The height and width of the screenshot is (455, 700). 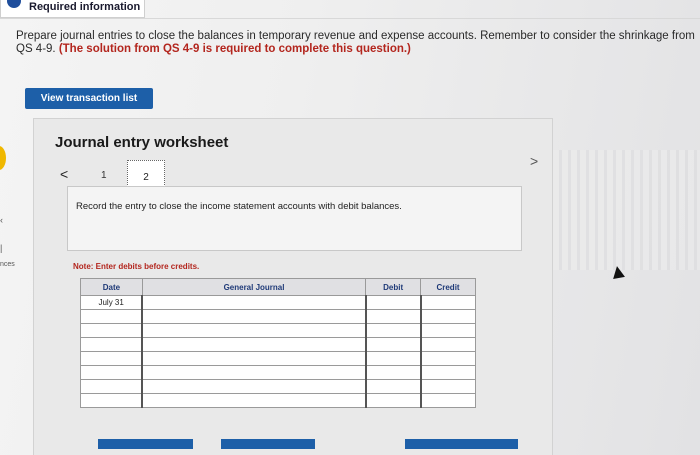 What do you see at coordinates (85, 7) in the screenshot?
I see `required-information-label: Required information` at bounding box center [85, 7].